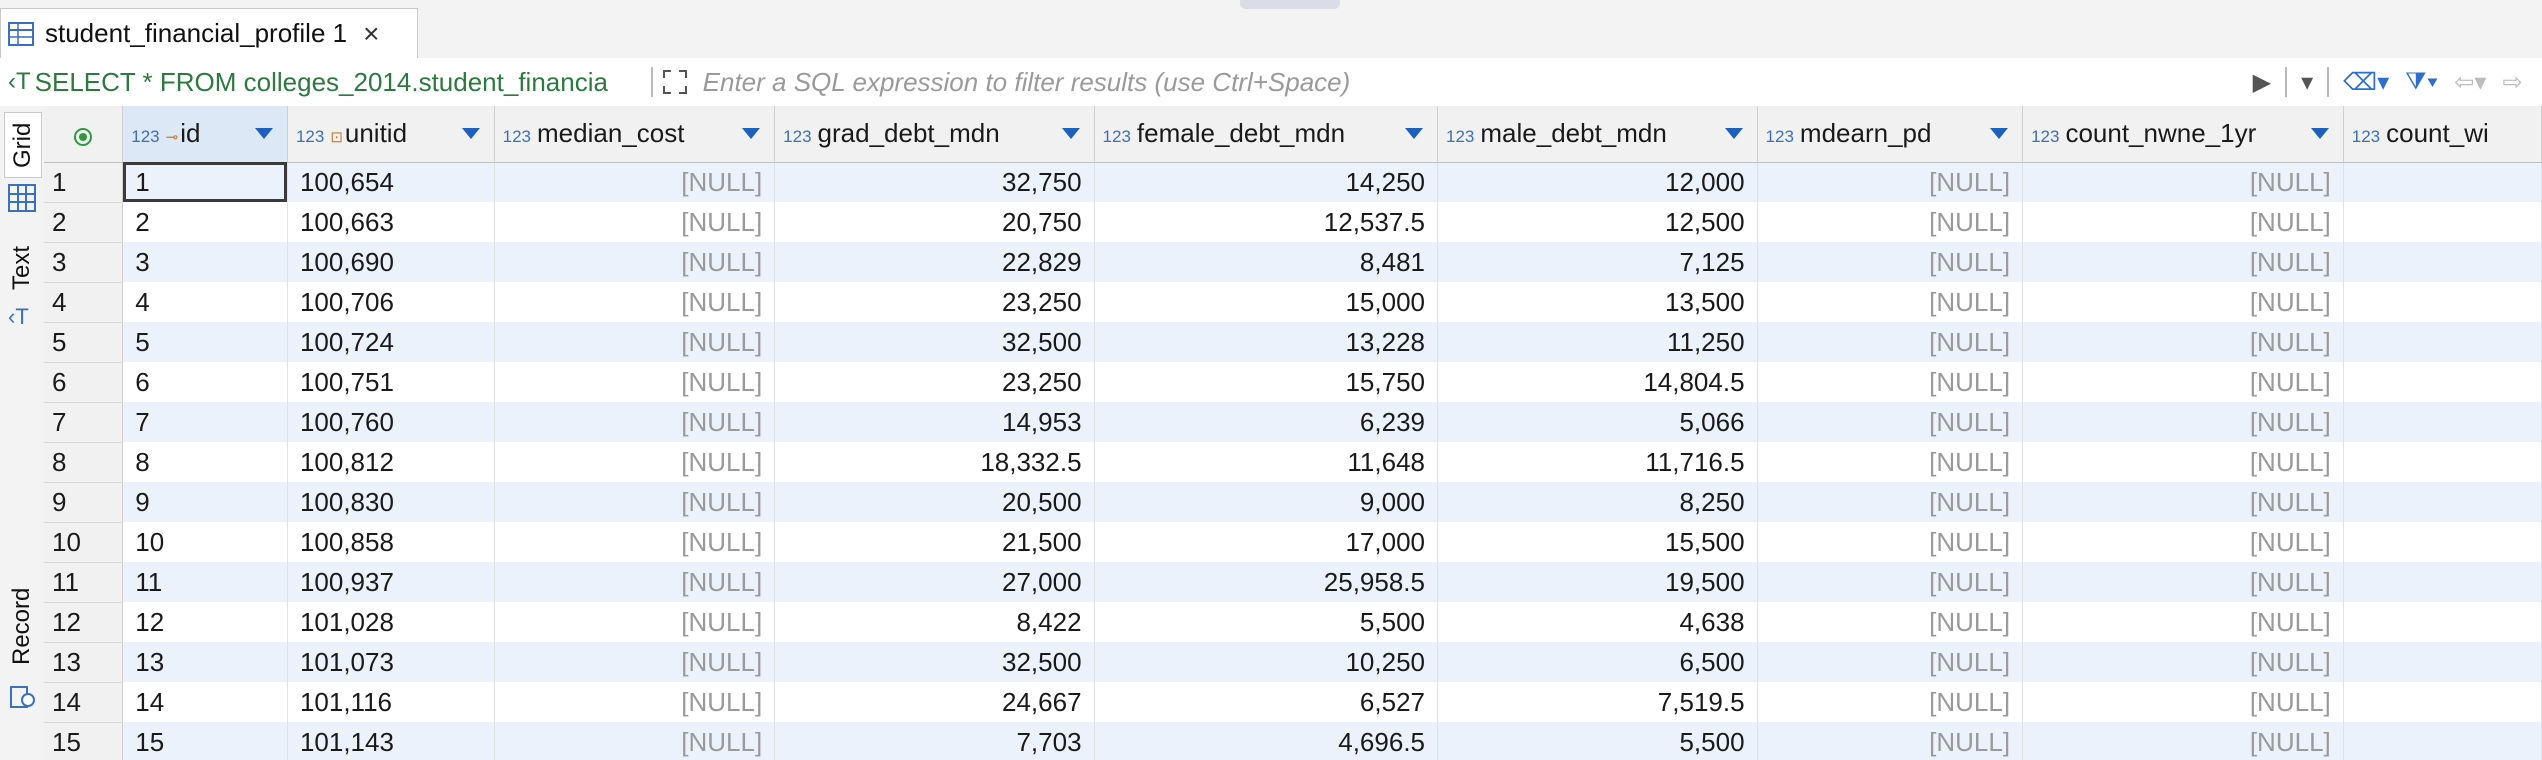  What do you see at coordinates (1890, 134) in the screenshot?
I see `column-header-mdearn-pd: 123 mdearn_pd` at bounding box center [1890, 134].